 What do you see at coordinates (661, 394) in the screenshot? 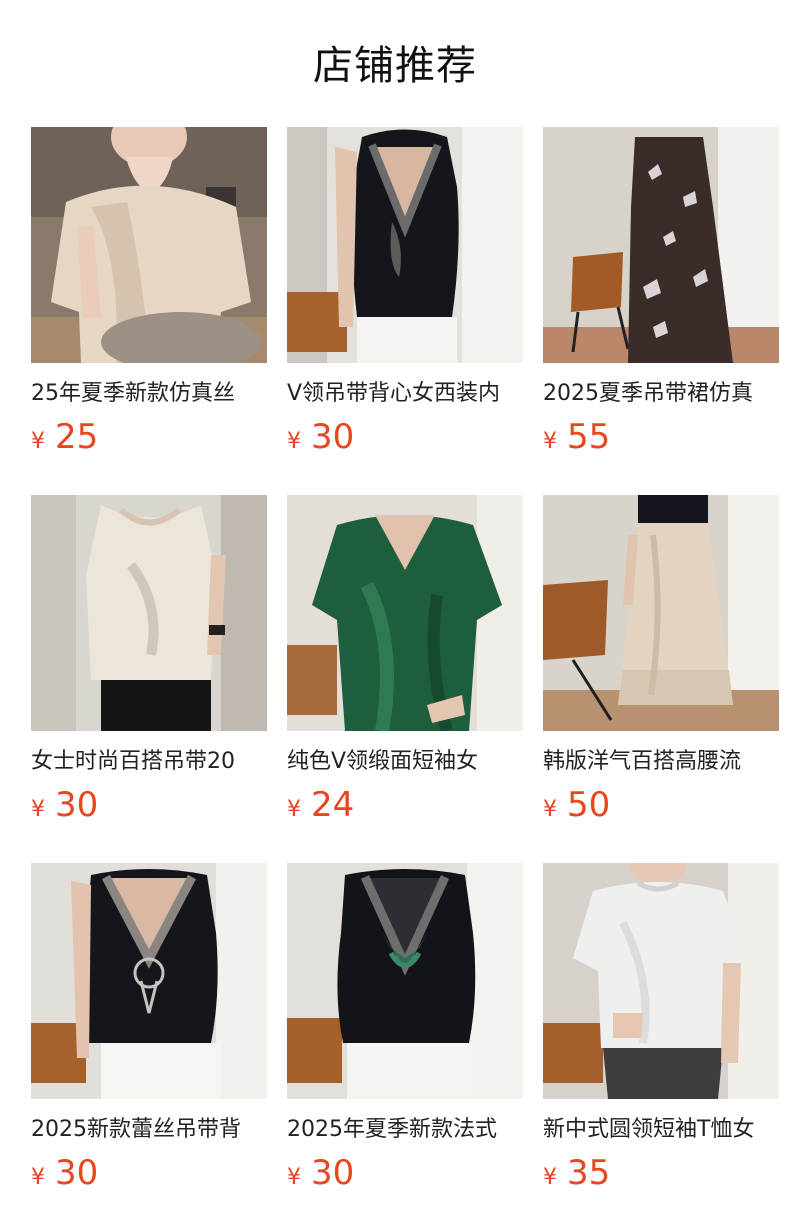
I see `product-title: 2025夏季吊带裙仿真` at bounding box center [661, 394].